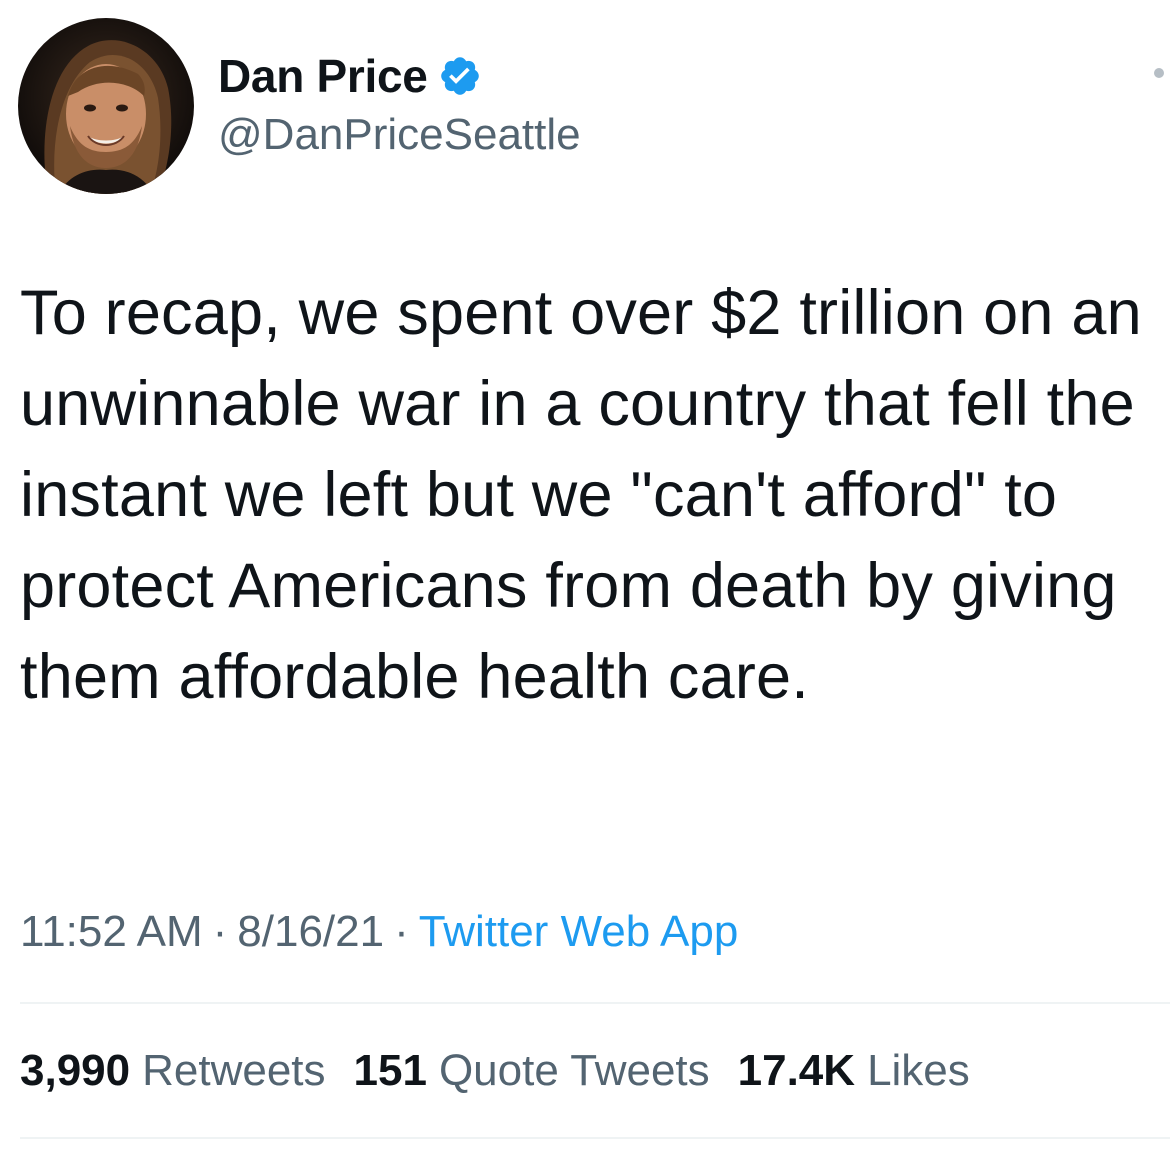  I want to click on quote-tweets-stat: 151 Quote Tweets, so click(532, 1071).